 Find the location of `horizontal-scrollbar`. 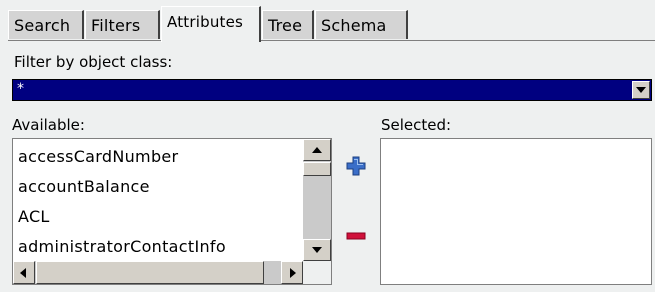

horizontal-scrollbar is located at coordinates (158, 272).